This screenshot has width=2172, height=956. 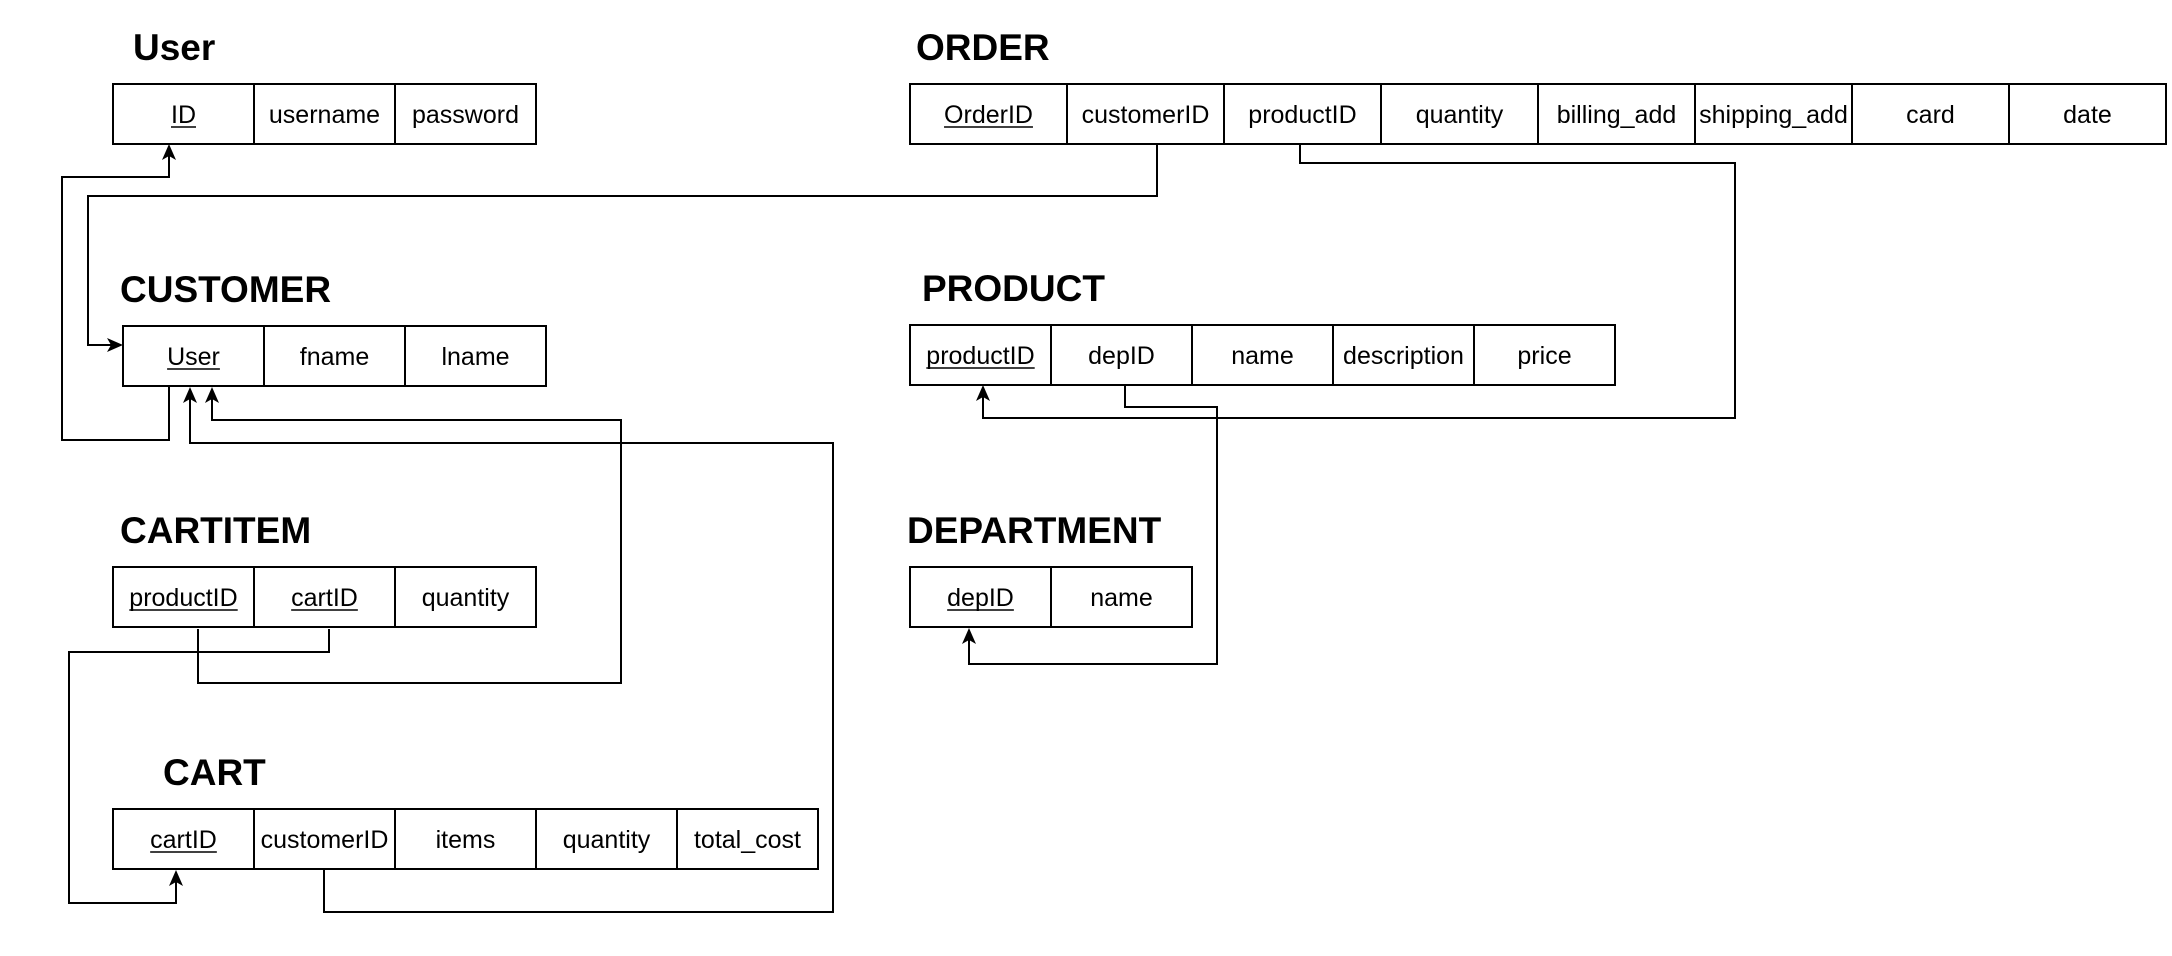 I want to click on column-label: fname, so click(x=334, y=357).